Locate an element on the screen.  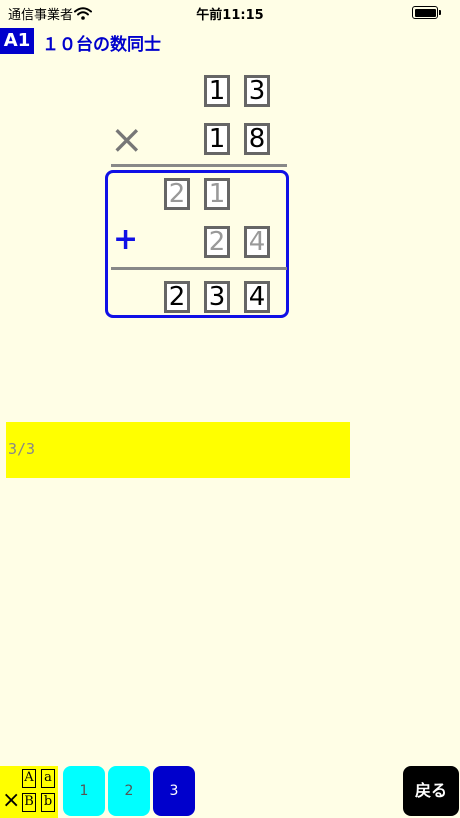
answer-tens-digit: 3 is located at coordinates (217, 297).